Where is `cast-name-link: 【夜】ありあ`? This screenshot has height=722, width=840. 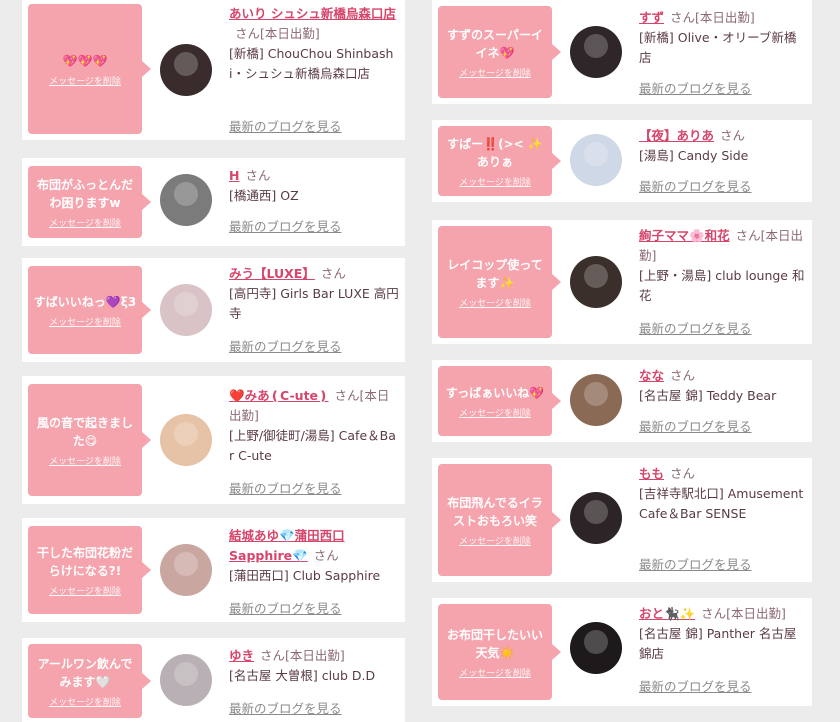
cast-name-link: 【夜】ありあ is located at coordinates (676, 135).